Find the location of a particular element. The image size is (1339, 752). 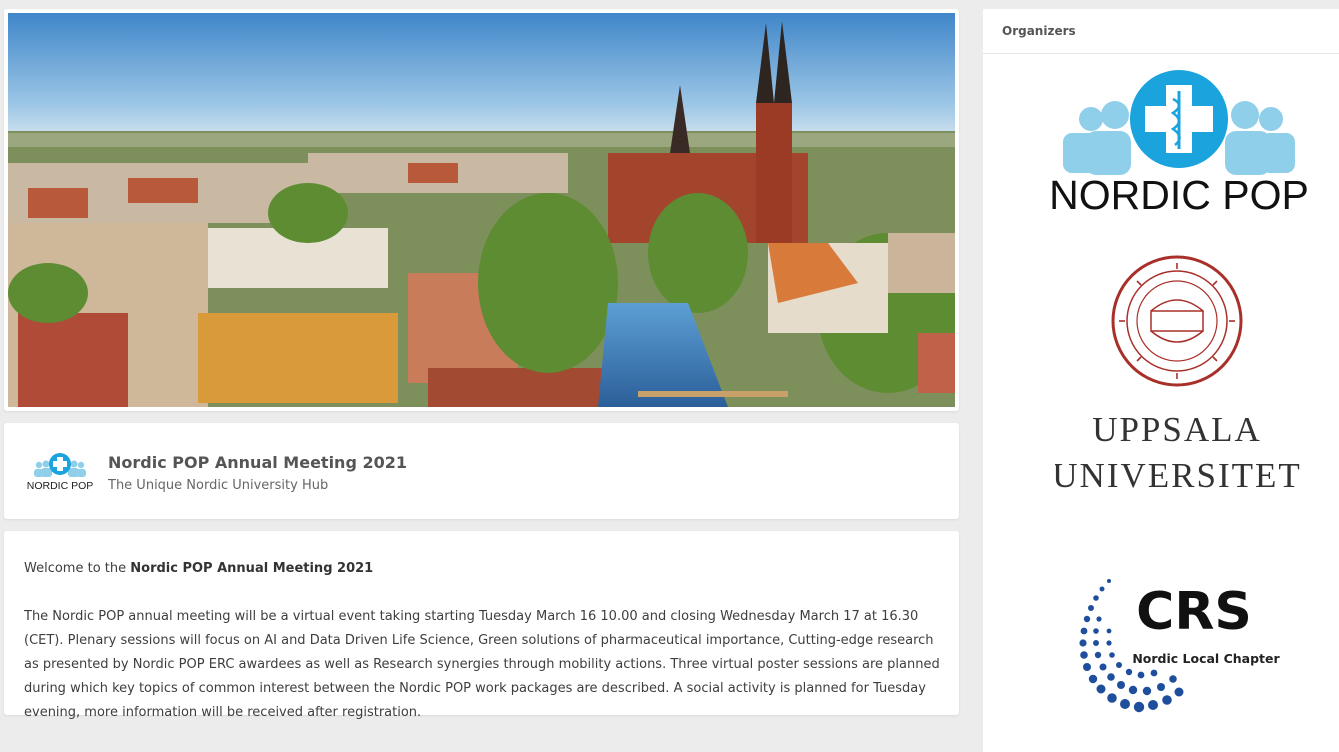

svg-text: CRS is located at coordinates (1194, 612).